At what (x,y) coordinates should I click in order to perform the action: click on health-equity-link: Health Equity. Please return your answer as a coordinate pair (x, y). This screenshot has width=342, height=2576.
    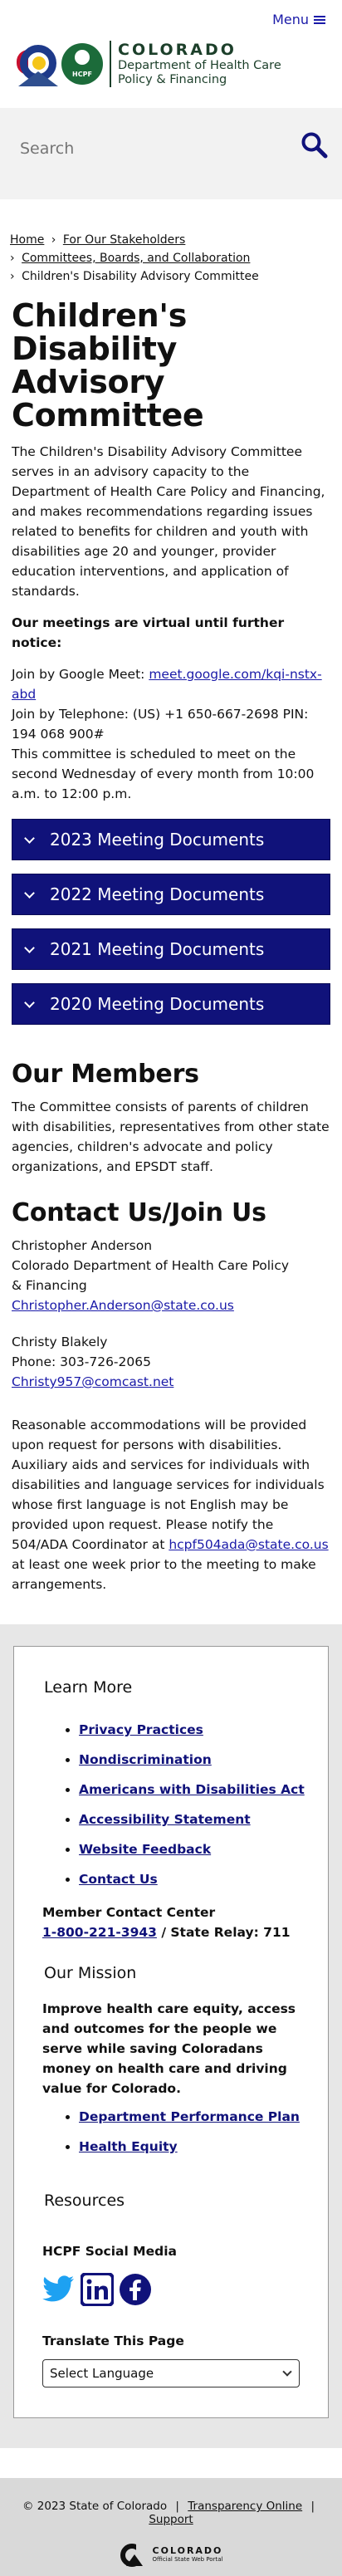
    Looking at the image, I should click on (128, 2146).